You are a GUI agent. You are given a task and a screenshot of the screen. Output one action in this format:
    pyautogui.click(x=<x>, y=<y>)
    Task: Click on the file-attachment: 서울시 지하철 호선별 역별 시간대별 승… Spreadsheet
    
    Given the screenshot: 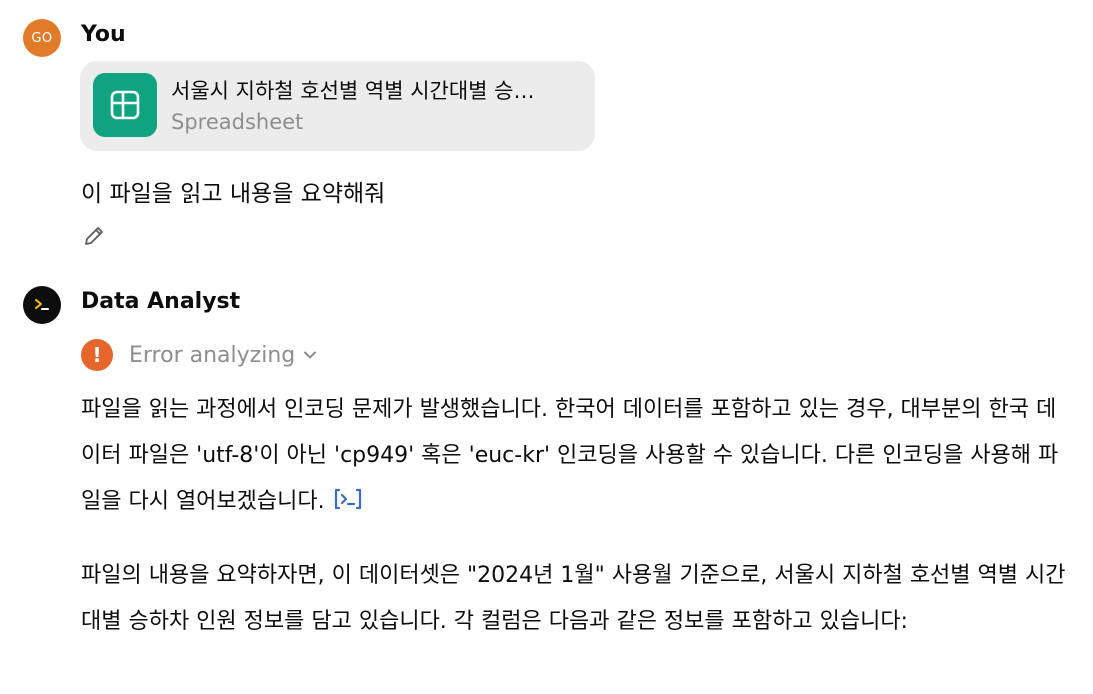 What is the action you would take?
    pyautogui.click(x=337, y=106)
    